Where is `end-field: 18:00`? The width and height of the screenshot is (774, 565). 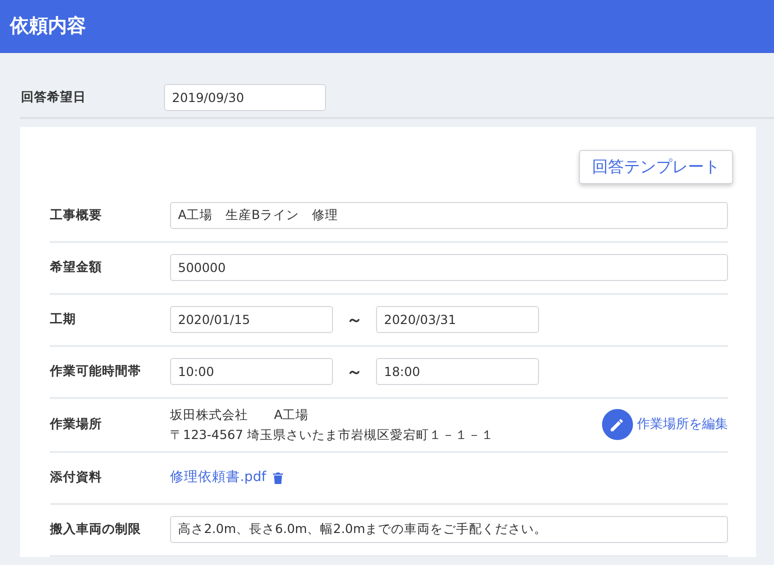 end-field: 18:00 is located at coordinates (457, 371).